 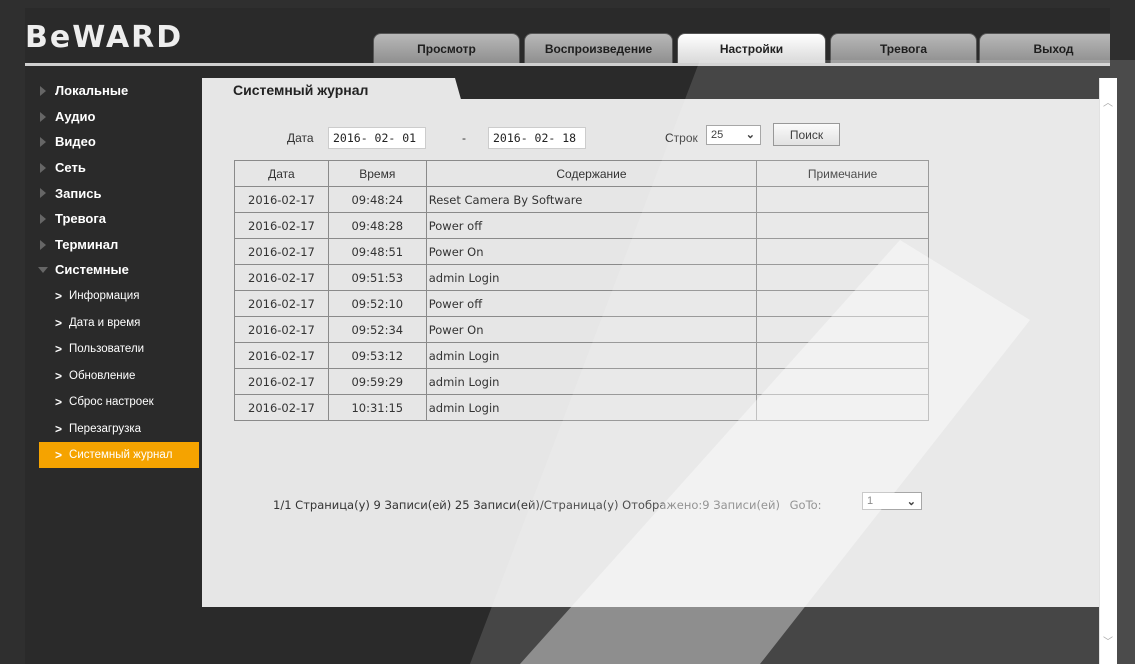 What do you see at coordinates (537, 138) in the screenshot?
I see `date-to-input: 2016- 02- 18` at bounding box center [537, 138].